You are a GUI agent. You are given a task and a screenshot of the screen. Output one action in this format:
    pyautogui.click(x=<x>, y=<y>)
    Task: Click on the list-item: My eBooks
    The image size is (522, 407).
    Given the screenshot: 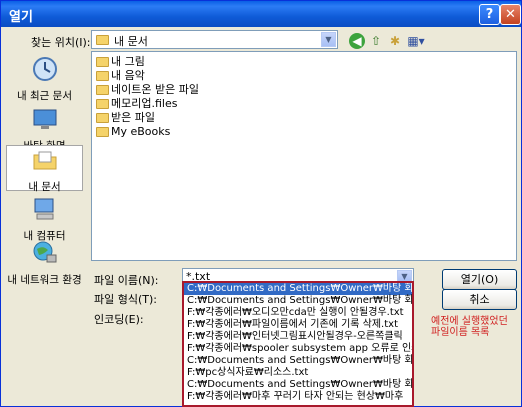 What is the action you would take?
    pyautogui.click(x=133, y=132)
    